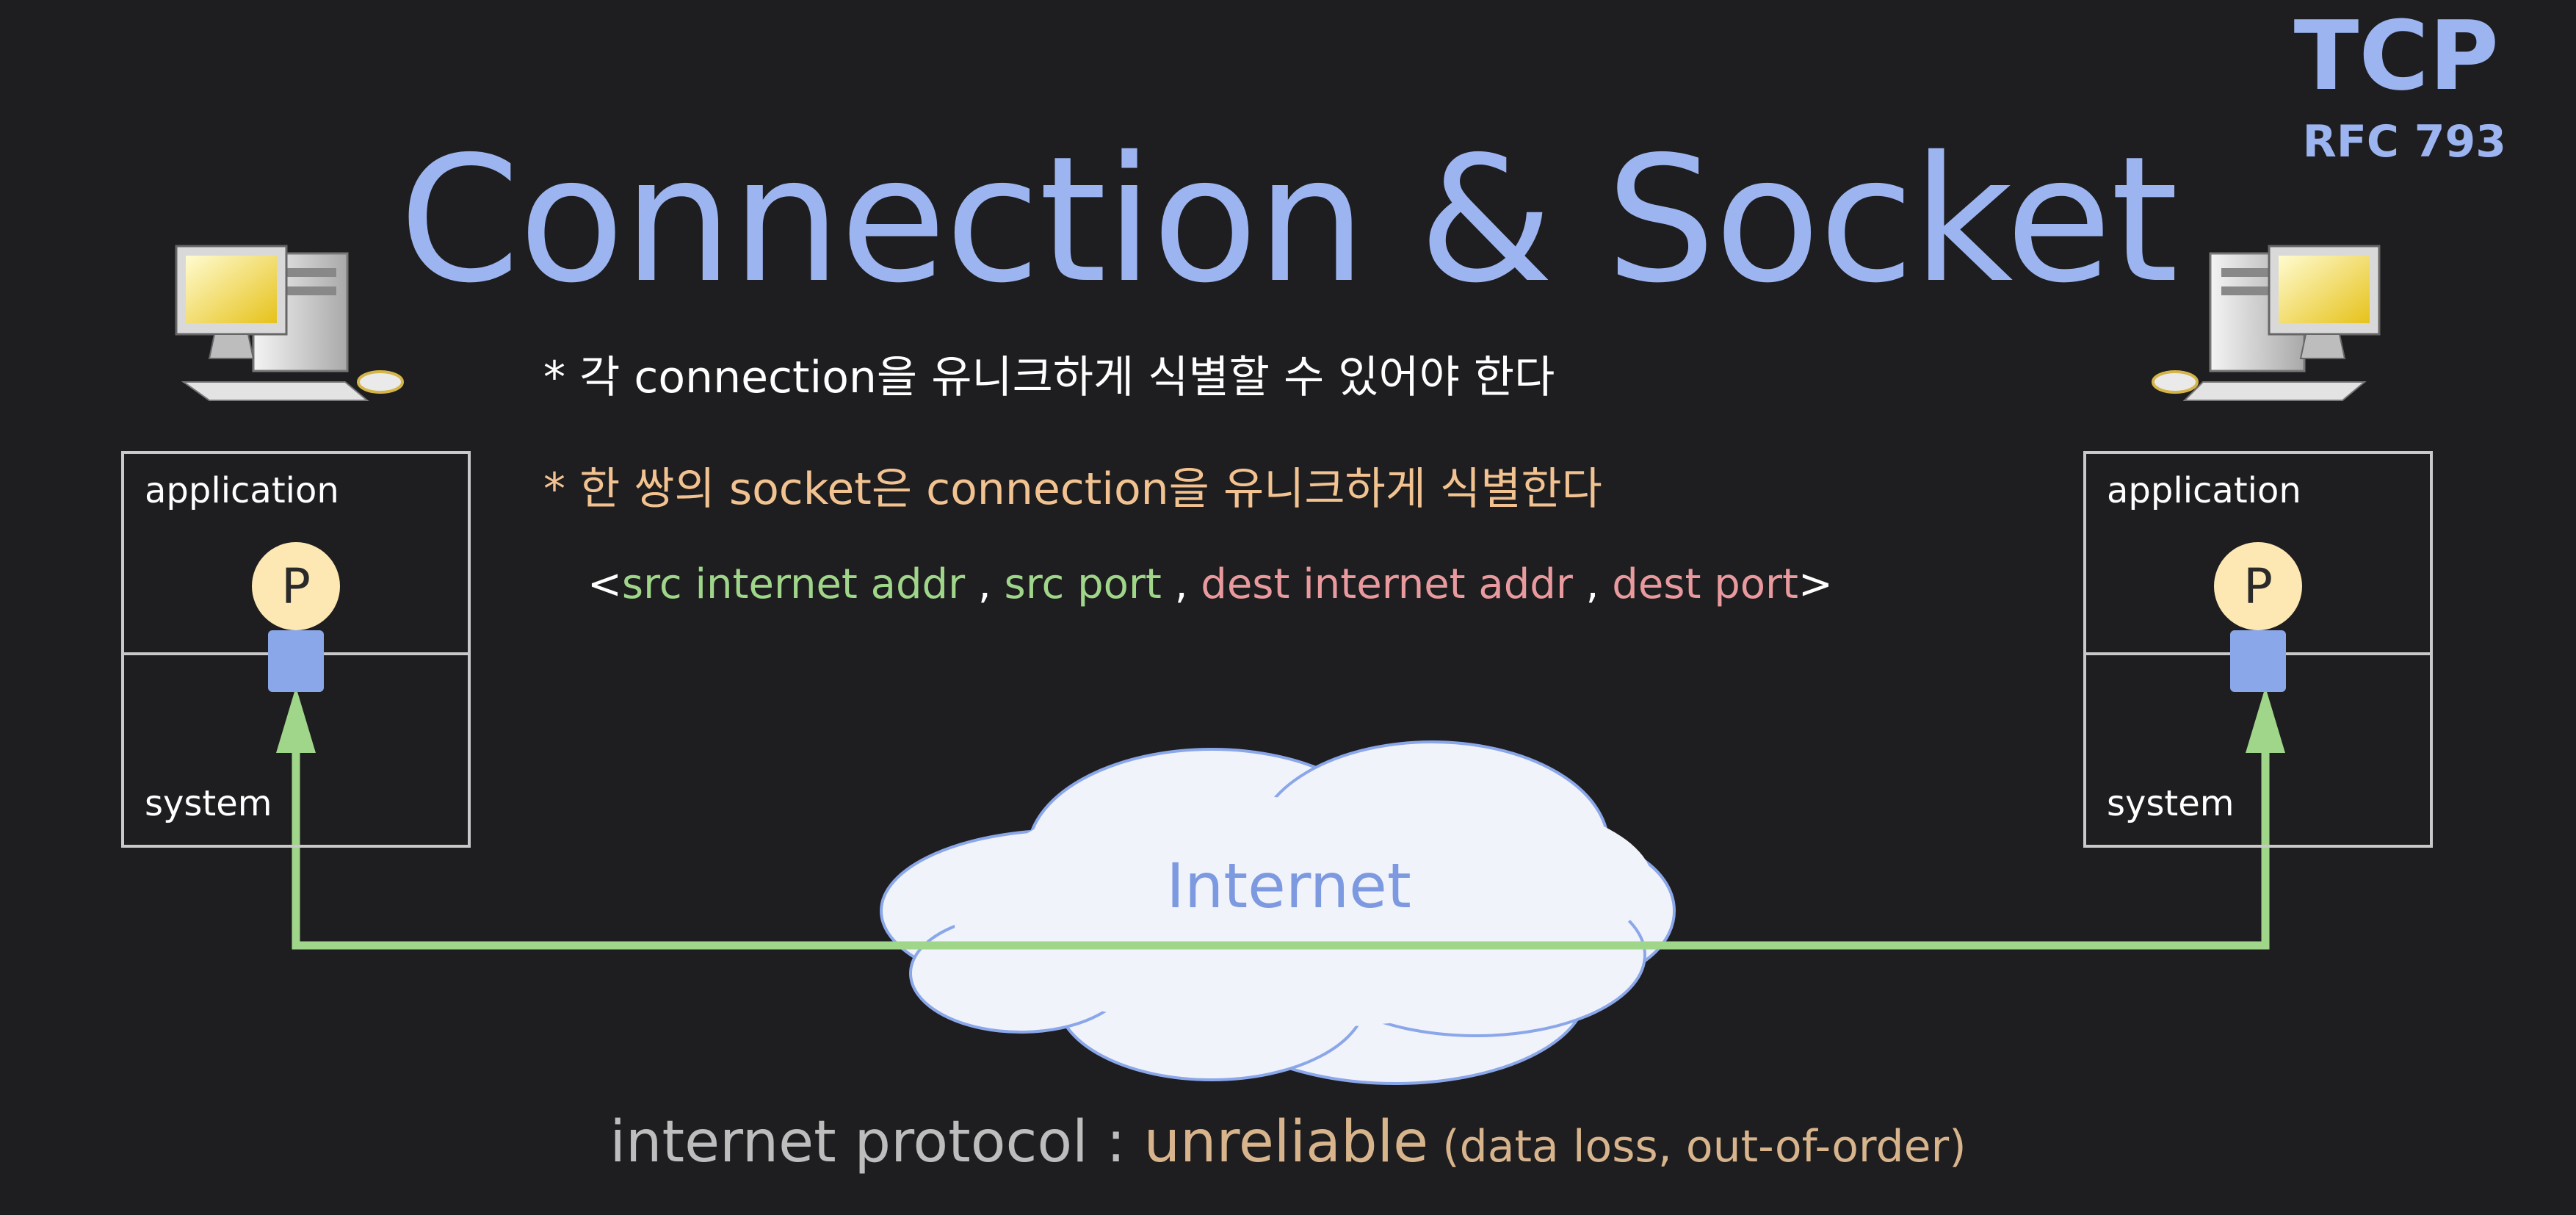 The image size is (2576, 1215). I want to click on internet-label: Internet, so click(1288, 886).